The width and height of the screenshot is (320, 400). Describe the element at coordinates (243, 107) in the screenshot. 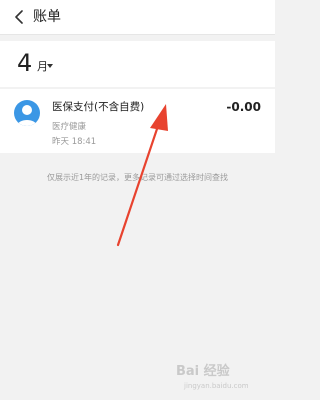

I see `record-amount: -0.00` at that location.